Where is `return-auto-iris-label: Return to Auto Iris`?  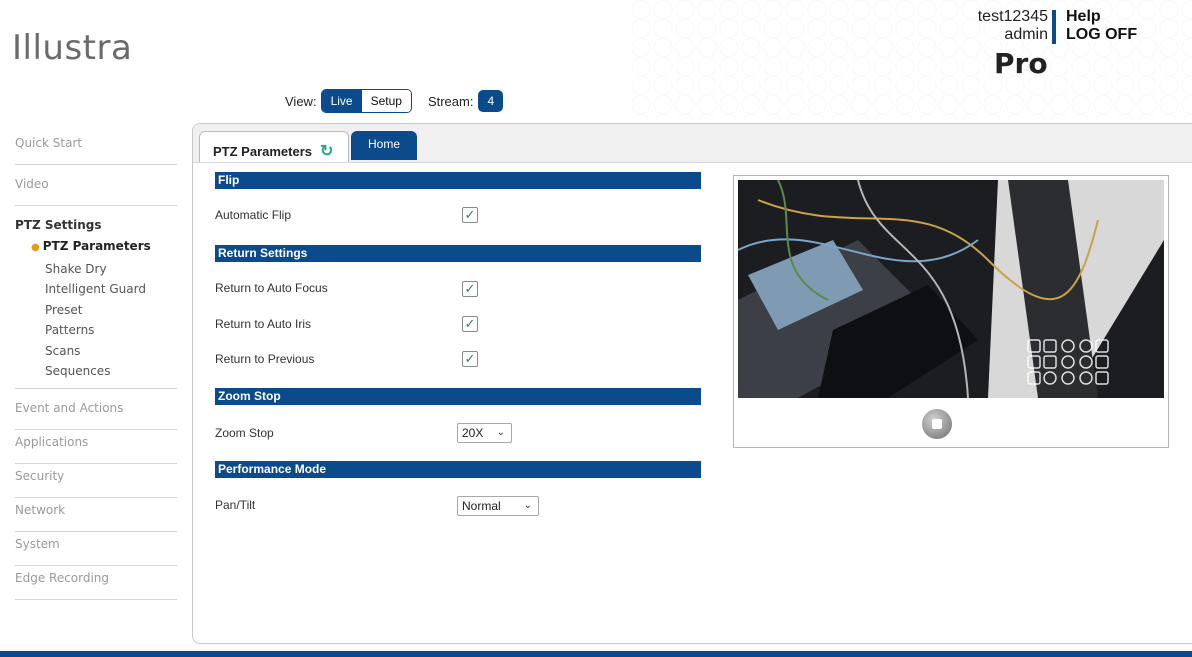
return-auto-iris-label: Return to Auto Iris is located at coordinates (263, 324).